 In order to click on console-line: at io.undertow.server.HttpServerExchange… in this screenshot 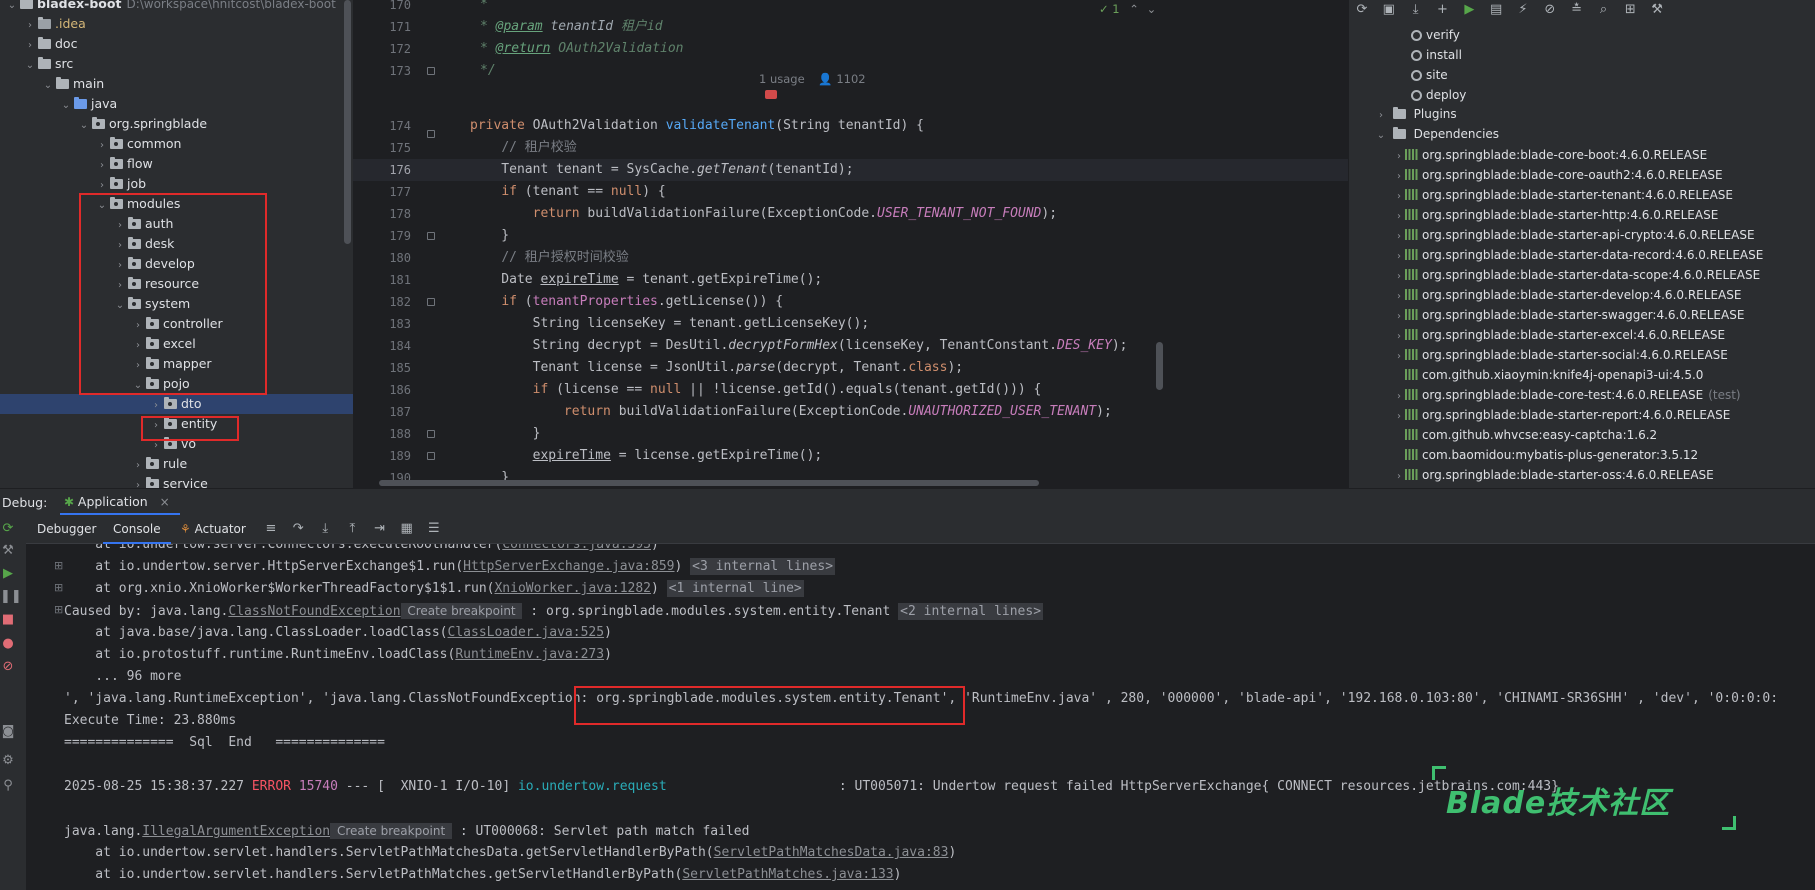, I will do `click(450, 567)`.